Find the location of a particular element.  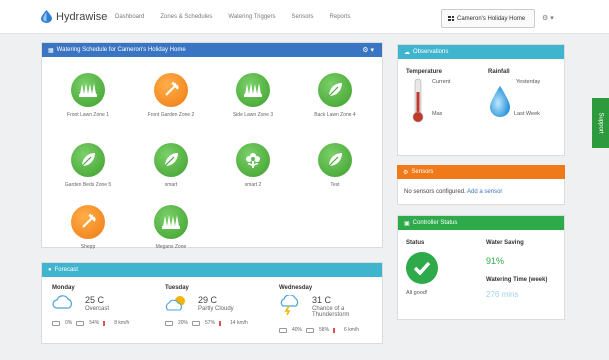

water-drop-icon is located at coordinates (46, 16).